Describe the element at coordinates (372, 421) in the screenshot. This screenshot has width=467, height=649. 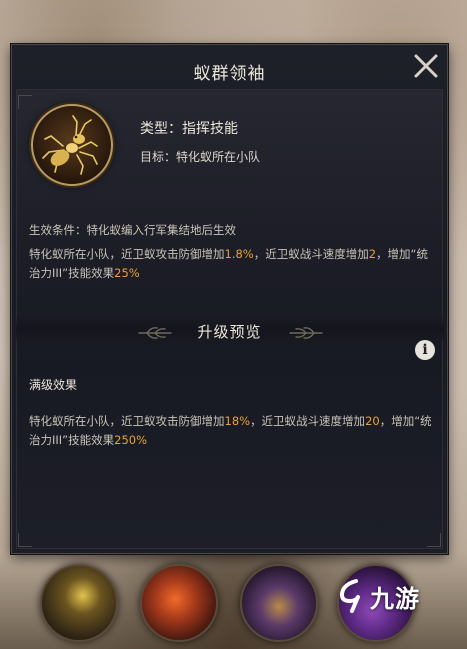
I see `value-highlight: 20` at that location.